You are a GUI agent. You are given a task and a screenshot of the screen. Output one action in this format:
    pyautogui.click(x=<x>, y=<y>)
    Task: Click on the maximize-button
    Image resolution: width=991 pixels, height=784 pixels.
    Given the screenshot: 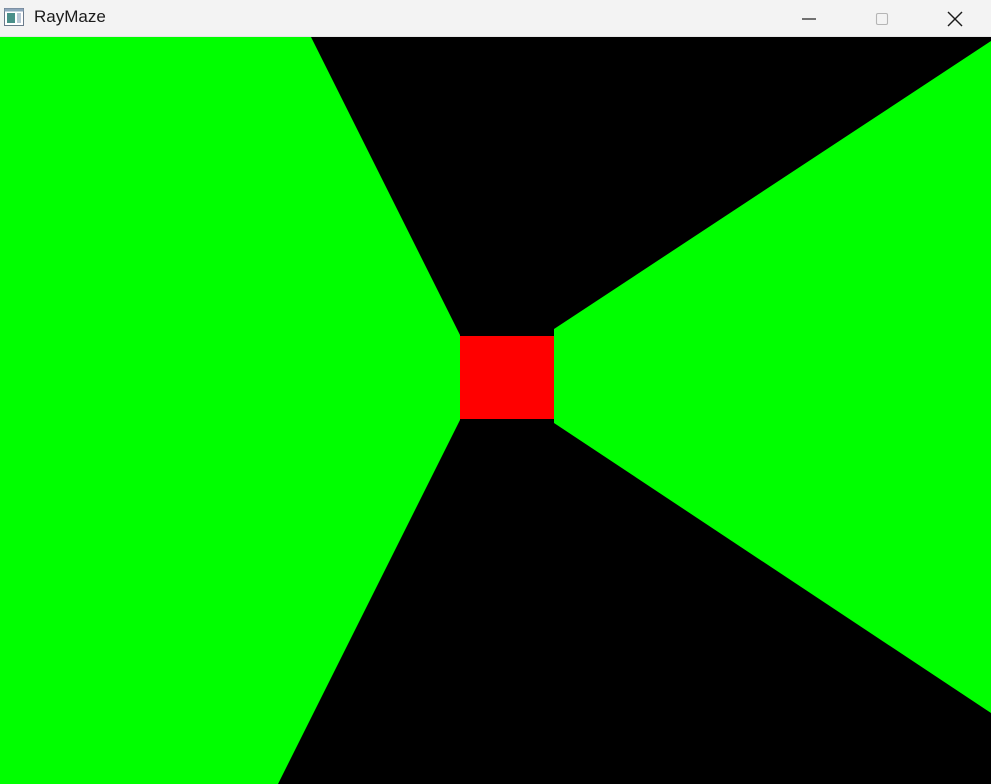 What is the action you would take?
    pyautogui.click(x=881, y=18)
    